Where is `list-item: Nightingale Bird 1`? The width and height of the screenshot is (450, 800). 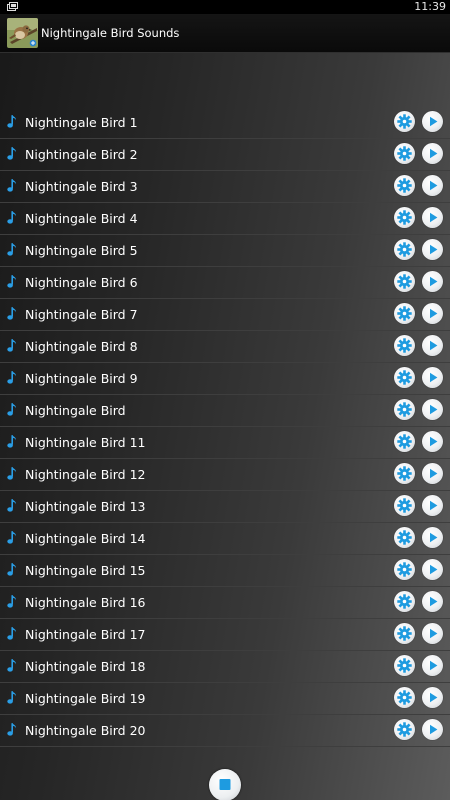
list-item: Nightingale Bird 1 is located at coordinates (225, 123).